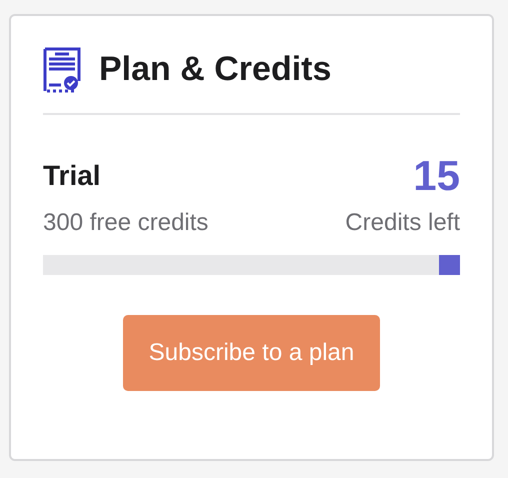 The height and width of the screenshot is (478, 508). Describe the element at coordinates (125, 223) in the screenshot. I see `plan-description: 300 free credits` at that location.